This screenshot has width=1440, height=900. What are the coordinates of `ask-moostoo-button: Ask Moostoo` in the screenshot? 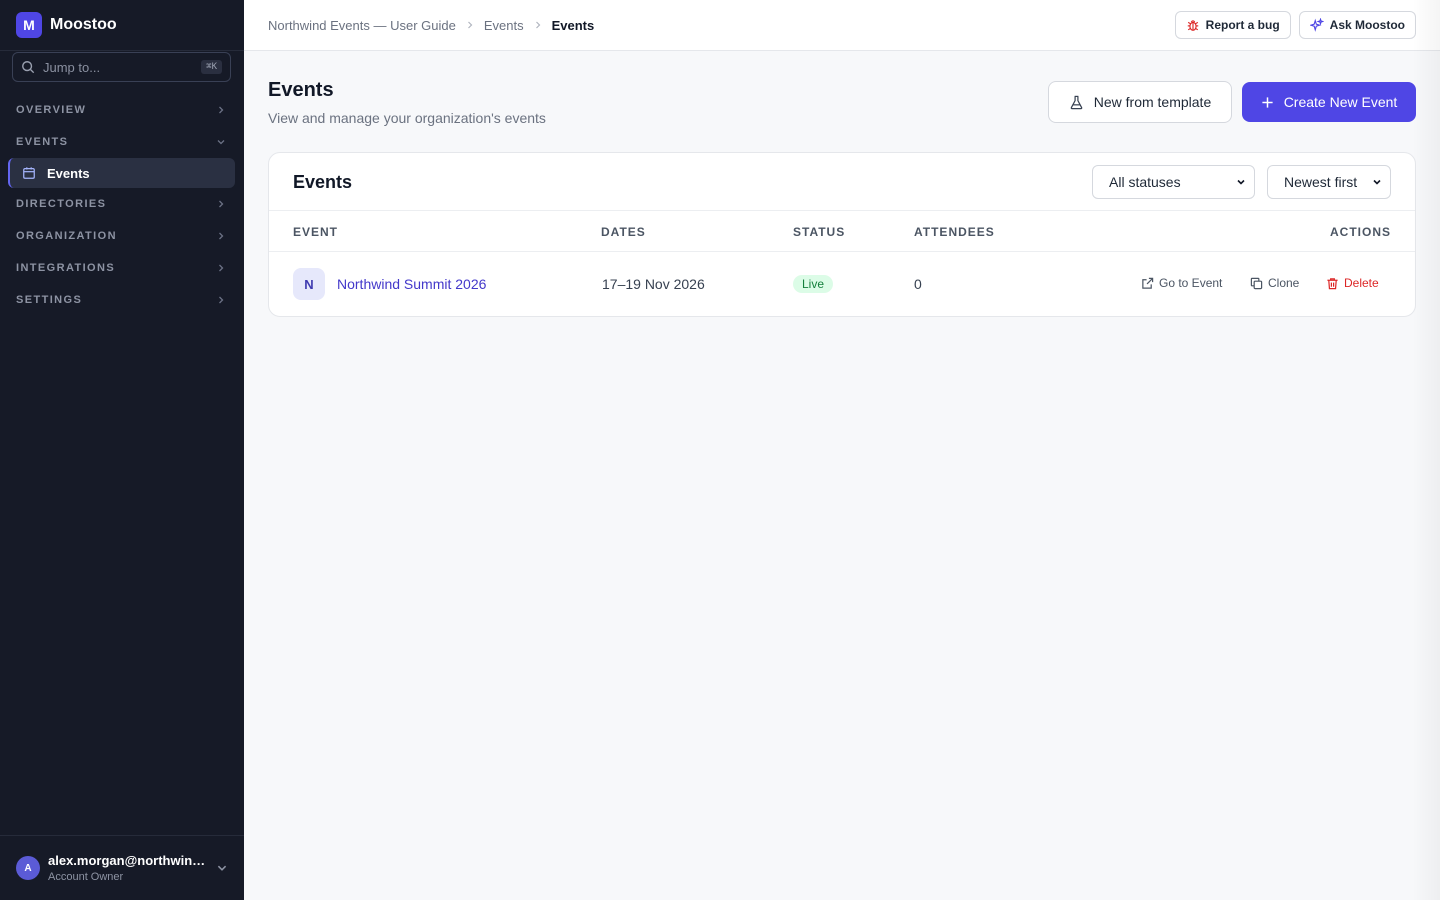 It's located at (1357, 25).